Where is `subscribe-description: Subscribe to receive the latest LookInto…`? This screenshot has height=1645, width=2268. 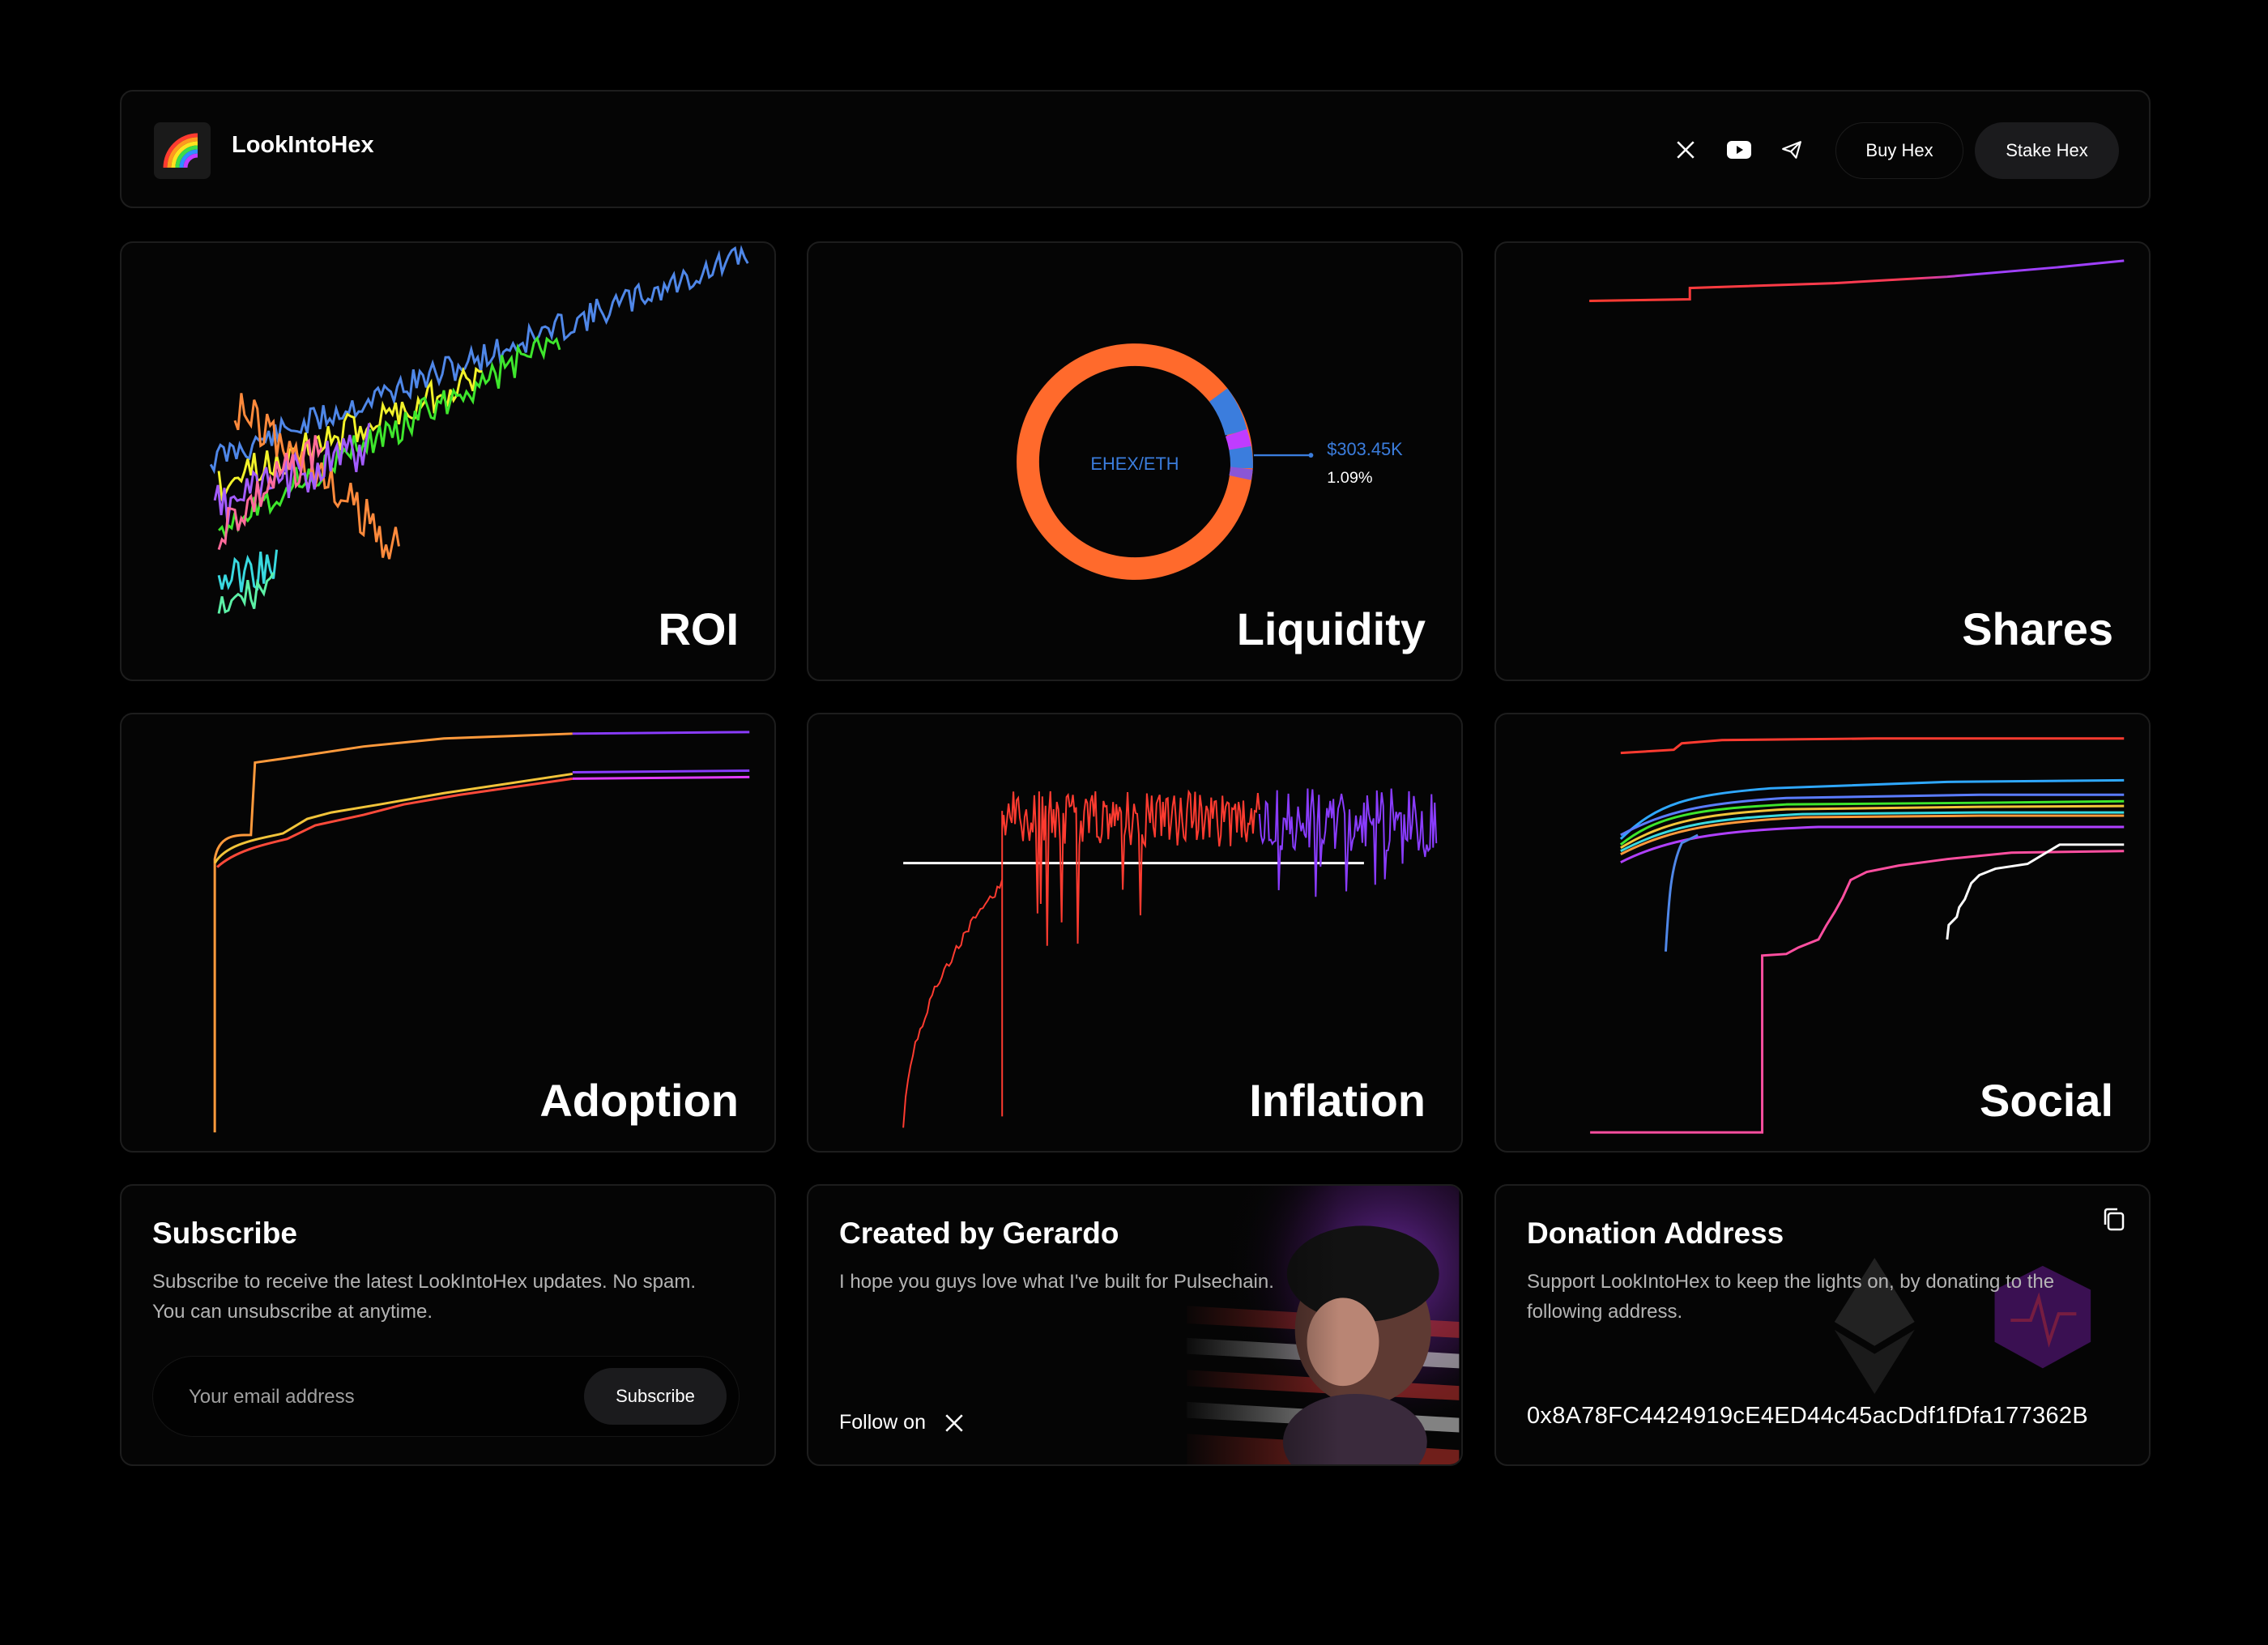 subscribe-description: Subscribe to receive the latest LookInto… is located at coordinates (424, 1297).